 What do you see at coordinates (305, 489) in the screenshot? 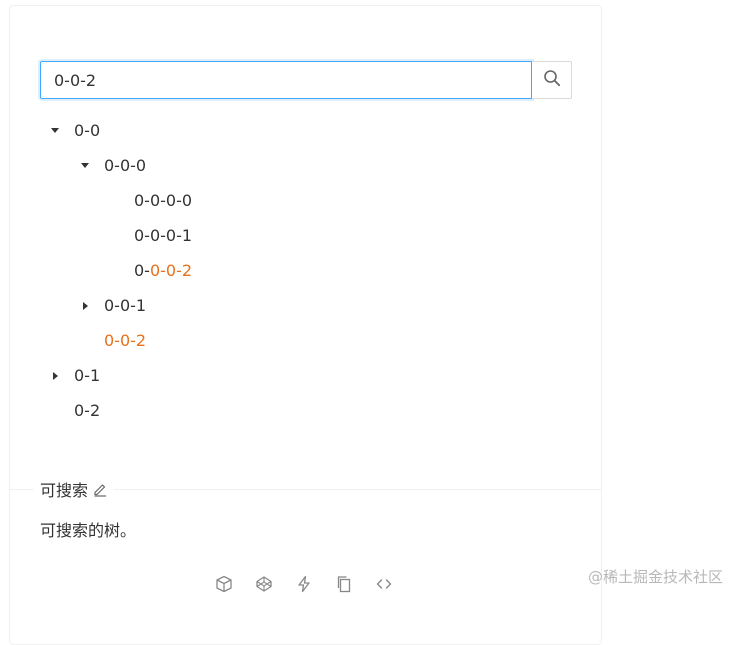
I see `demo-divider: 可搜索` at bounding box center [305, 489].